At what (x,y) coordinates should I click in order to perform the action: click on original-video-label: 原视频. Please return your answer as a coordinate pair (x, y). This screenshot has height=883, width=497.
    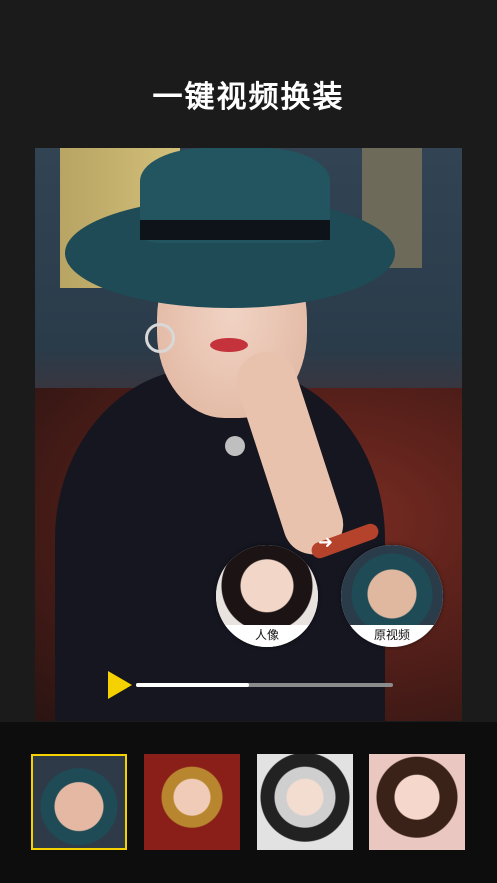
    Looking at the image, I should click on (392, 636).